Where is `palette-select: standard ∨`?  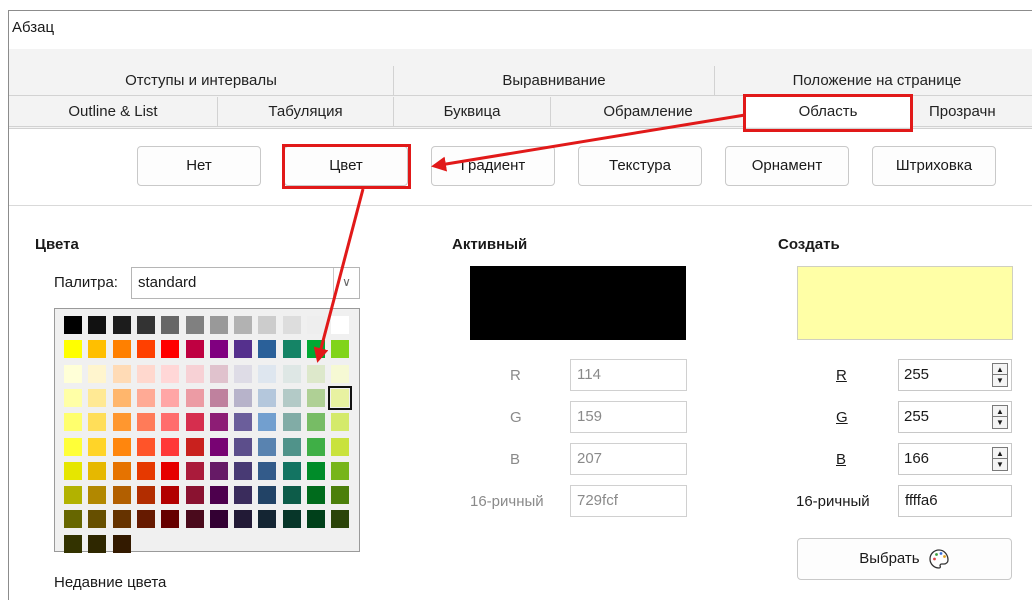
palette-select: standard ∨ is located at coordinates (245, 283).